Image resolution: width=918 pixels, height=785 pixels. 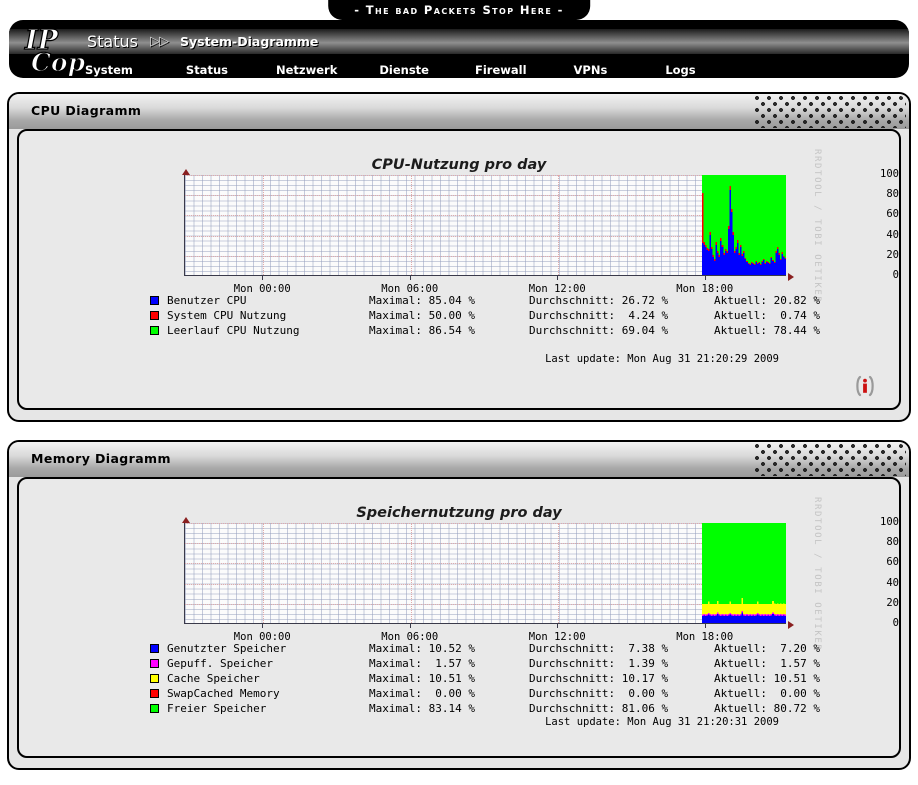 I want to click on x-axis-arrow, so click(x=791, y=277).